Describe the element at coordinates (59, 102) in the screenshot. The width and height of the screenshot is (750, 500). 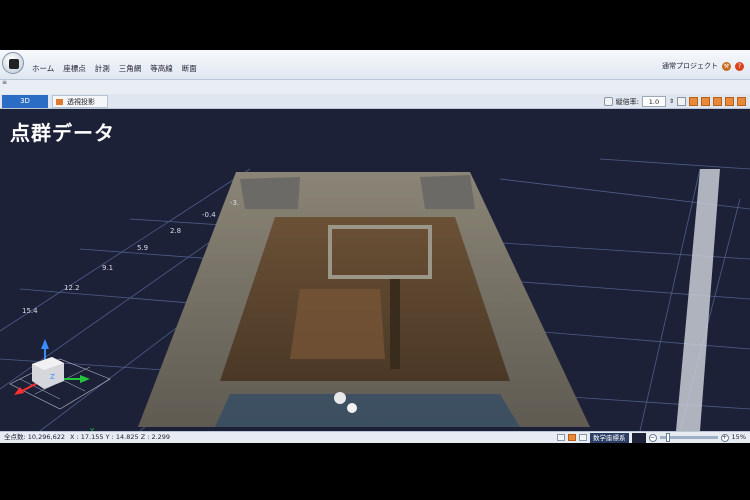
I see `cube-icon` at that location.